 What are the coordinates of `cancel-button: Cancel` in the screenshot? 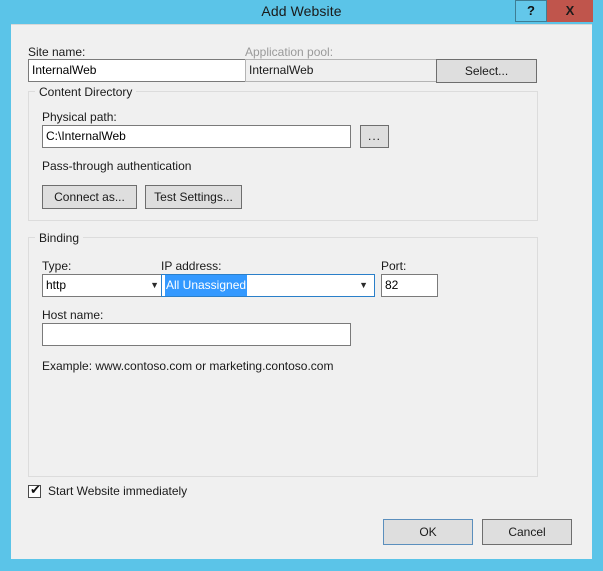 It's located at (527, 532).